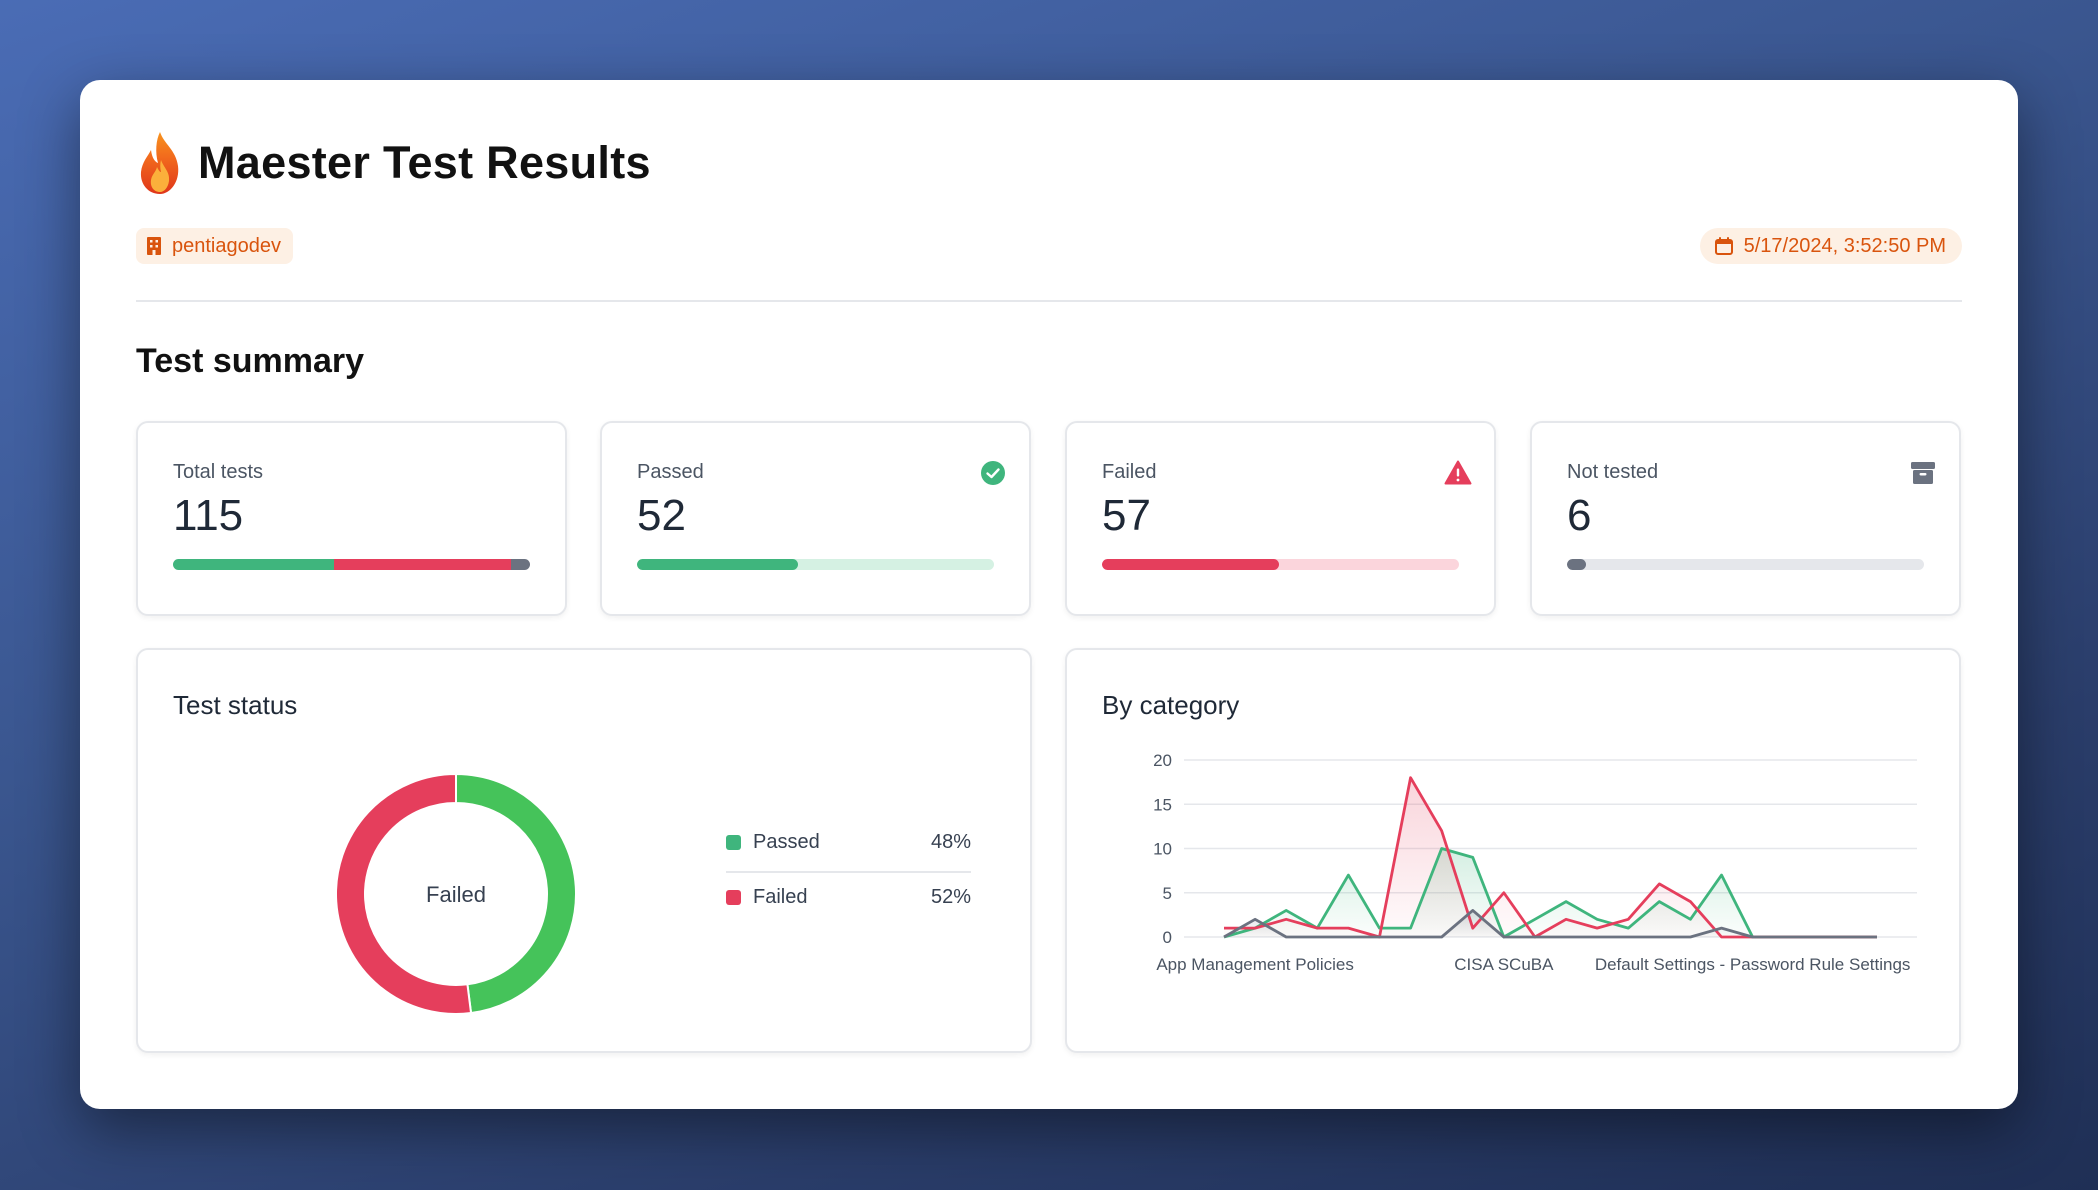 The image size is (2098, 1190). Describe the element at coordinates (1049, 301) in the screenshot. I see `header-divider` at that location.